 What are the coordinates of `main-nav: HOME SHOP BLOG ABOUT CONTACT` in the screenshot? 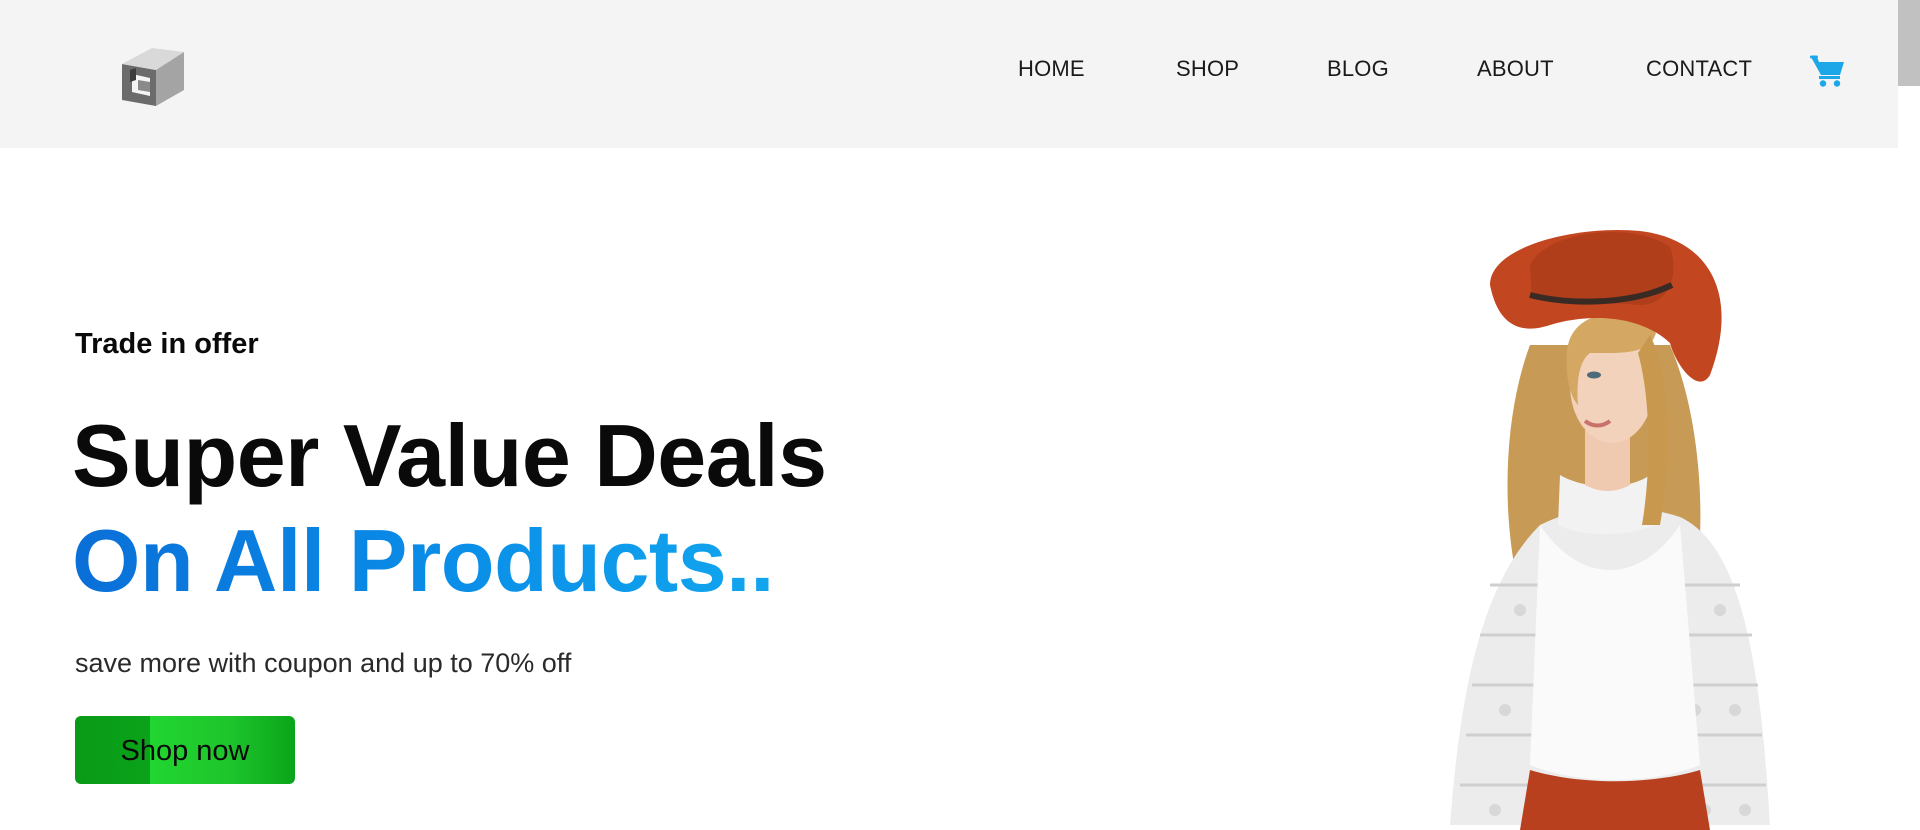 It's located at (960, 72).